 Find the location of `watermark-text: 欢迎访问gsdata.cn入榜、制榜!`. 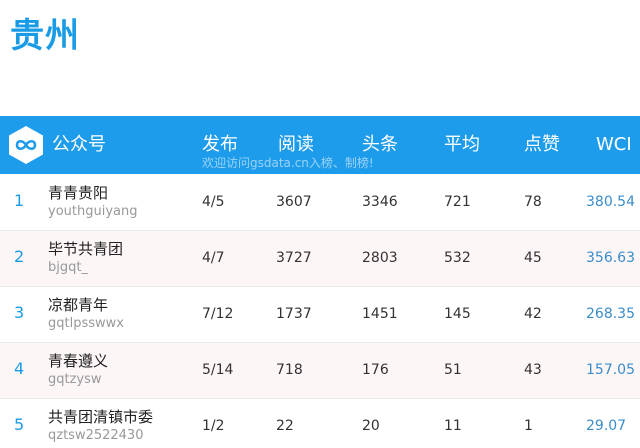

watermark-text: 欢迎访问gsdata.cn入榜、制榜! is located at coordinates (288, 163).